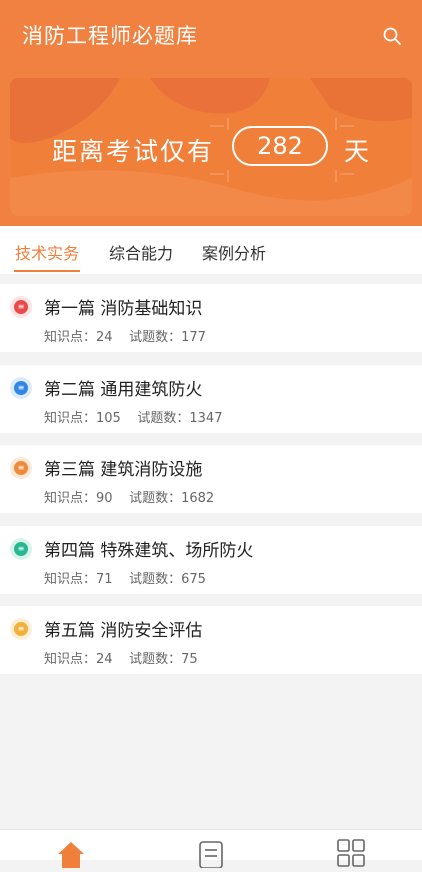 This screenshot has height=872, width=422. I want to click on chapter-title: 第三篇 建筑消防设施, so click(123, 470).